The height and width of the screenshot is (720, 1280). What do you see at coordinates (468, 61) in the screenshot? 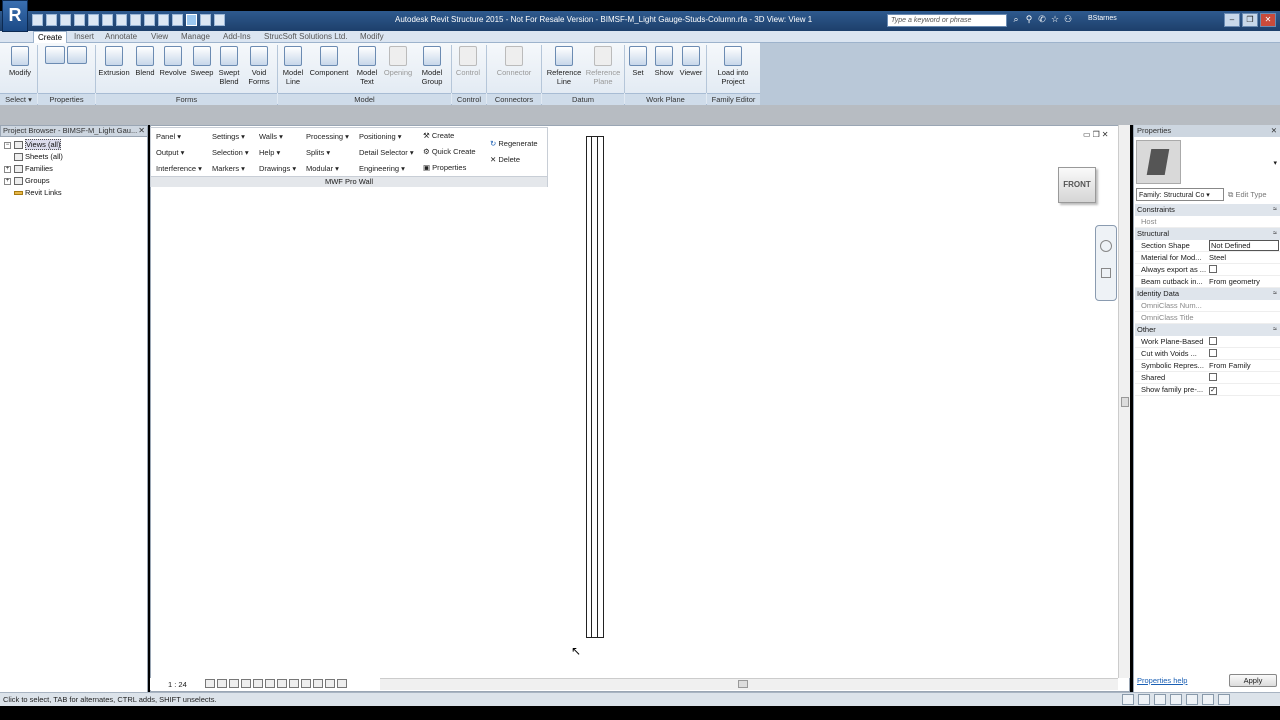
I see `control-button: Control` at bounding box center [468, 61].